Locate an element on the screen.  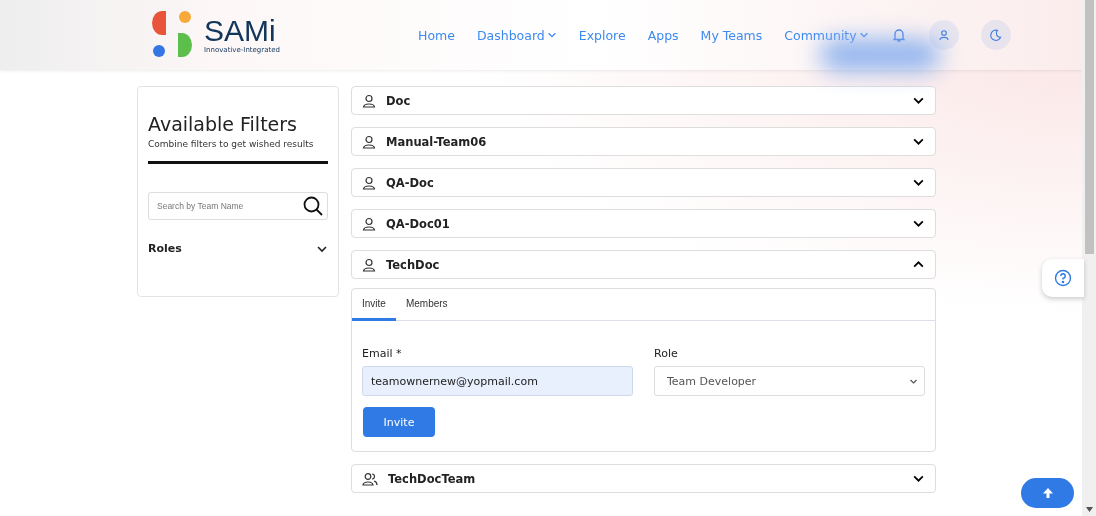
team-row: QA-Doc is located at coordinates (643, 182).